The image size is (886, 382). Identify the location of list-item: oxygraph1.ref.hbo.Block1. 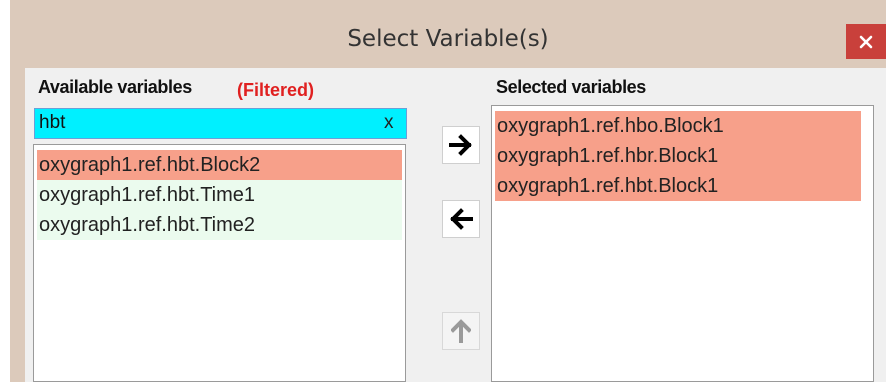
(678, 126).